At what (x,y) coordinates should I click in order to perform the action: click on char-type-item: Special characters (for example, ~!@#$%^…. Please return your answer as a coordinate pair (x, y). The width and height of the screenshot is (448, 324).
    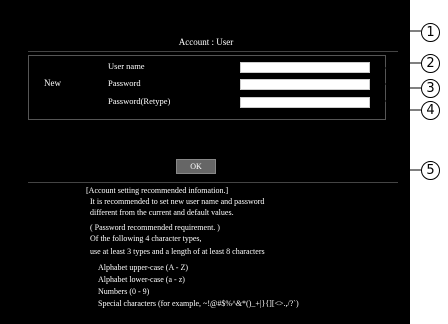
    Looking at the image, I should click on (198, 303).